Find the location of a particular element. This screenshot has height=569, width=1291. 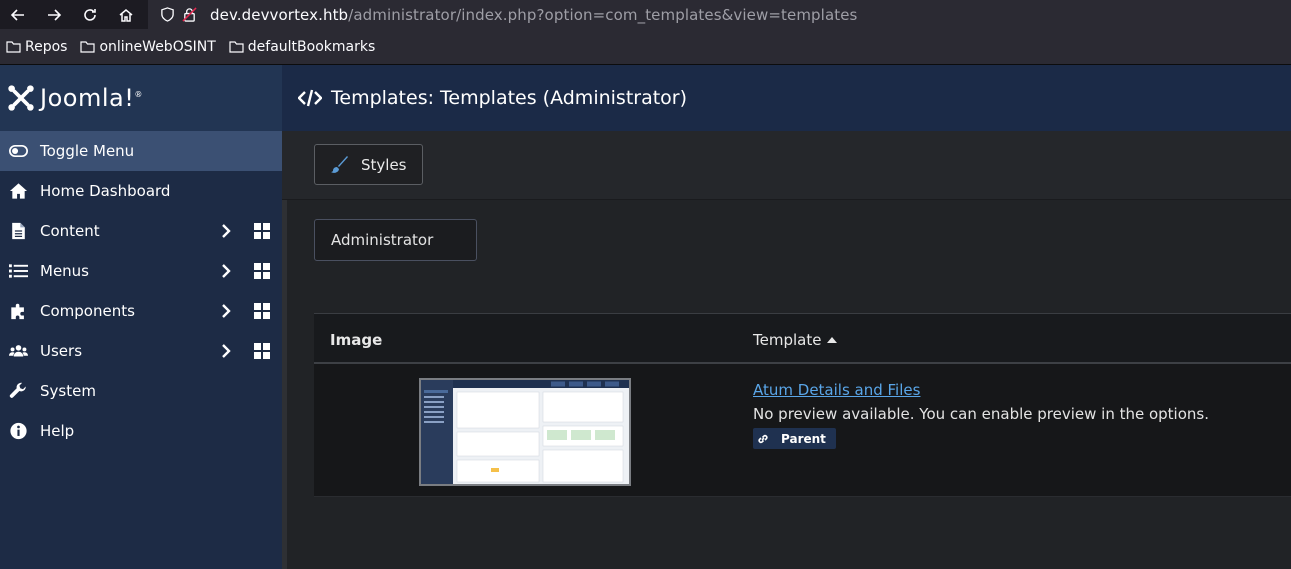

bookmark-label: Repos is located at coordinates (46, 46).